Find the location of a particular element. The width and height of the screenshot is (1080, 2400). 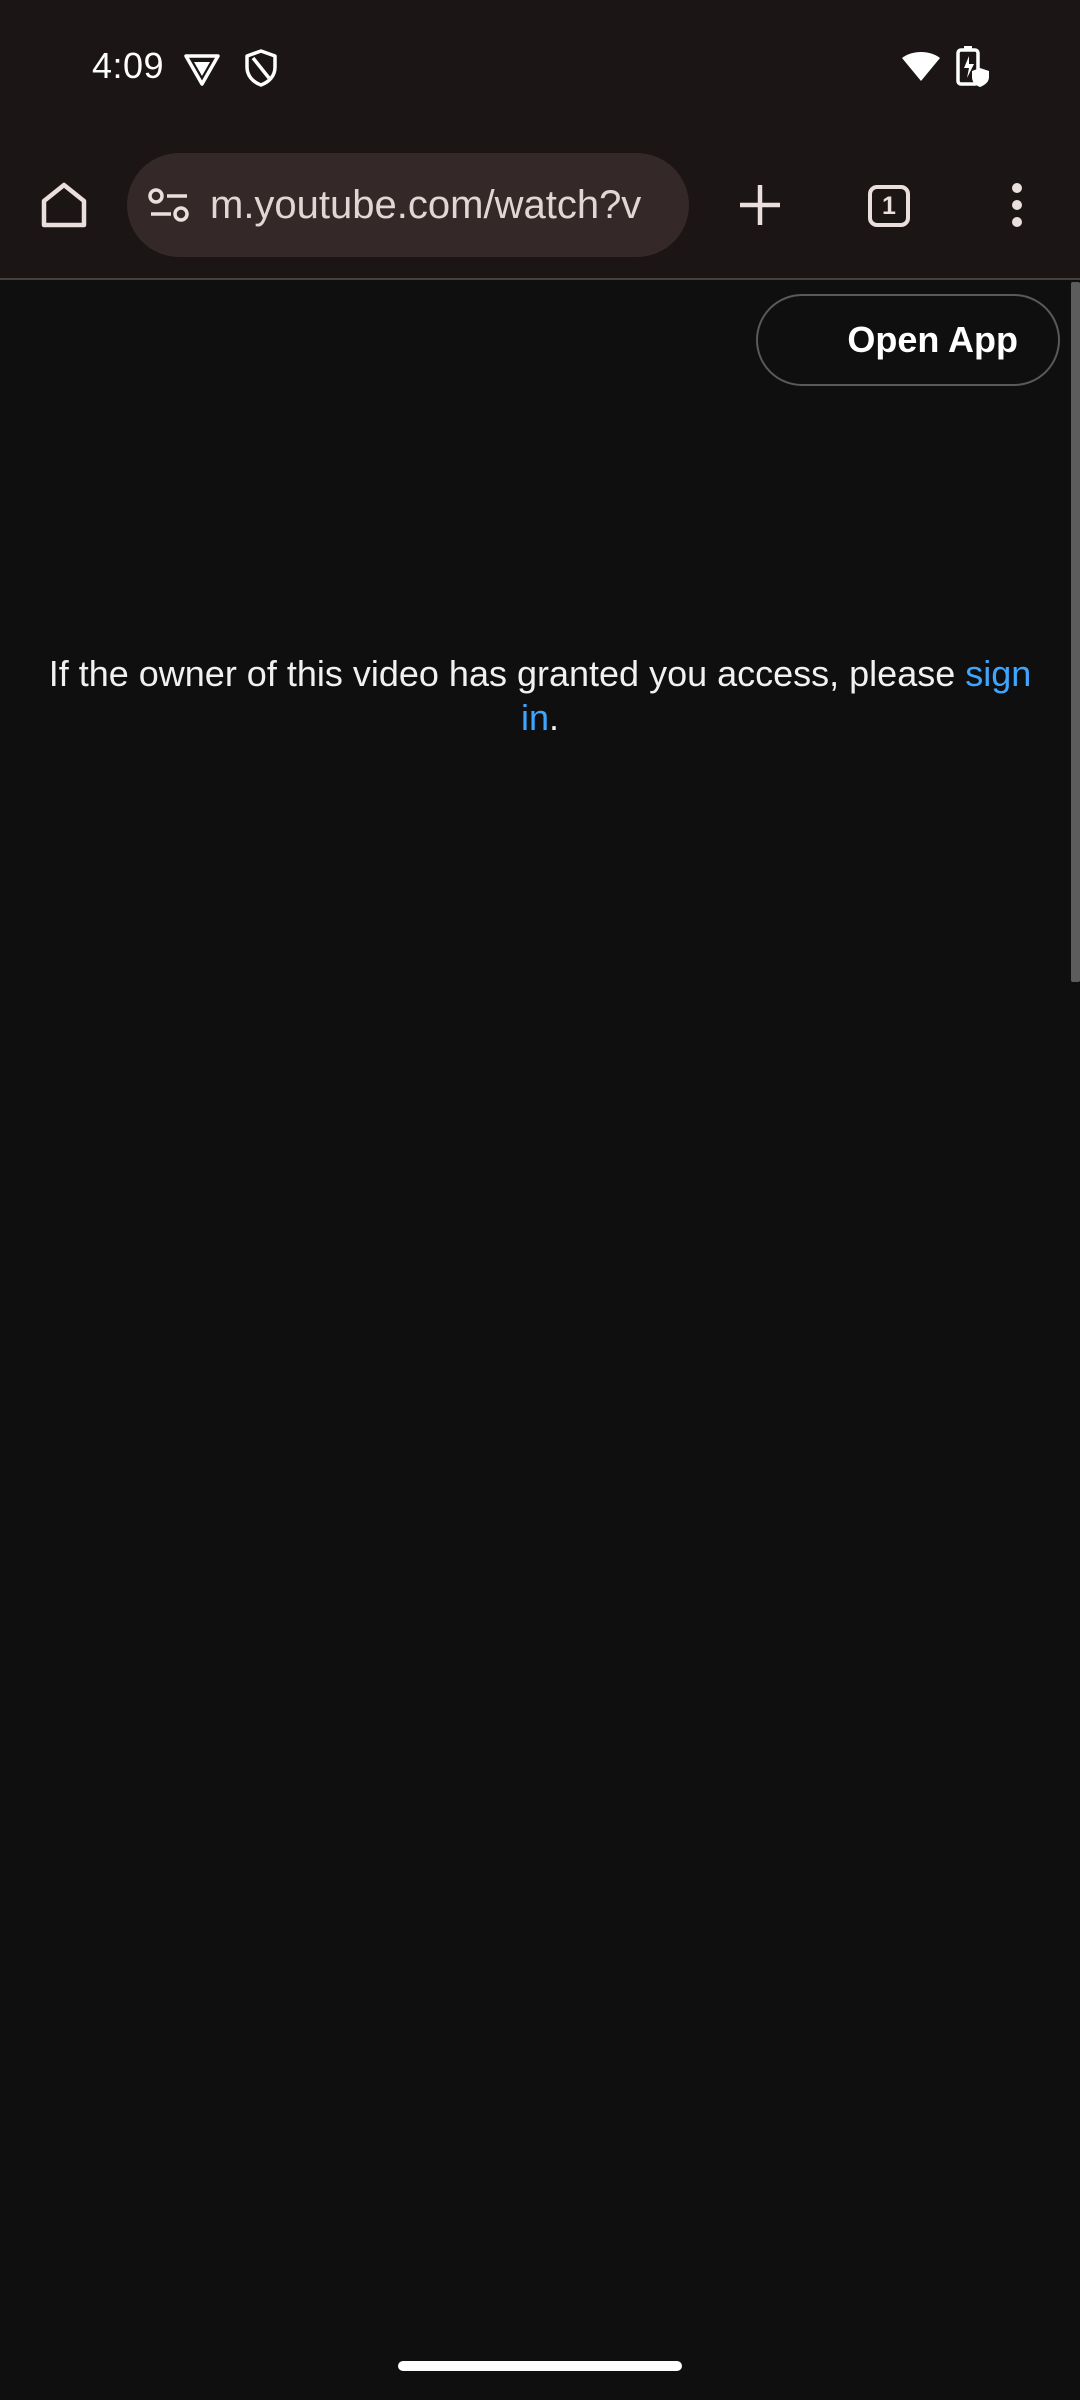

tab-count: 1 is located at coordinates (889, 205).